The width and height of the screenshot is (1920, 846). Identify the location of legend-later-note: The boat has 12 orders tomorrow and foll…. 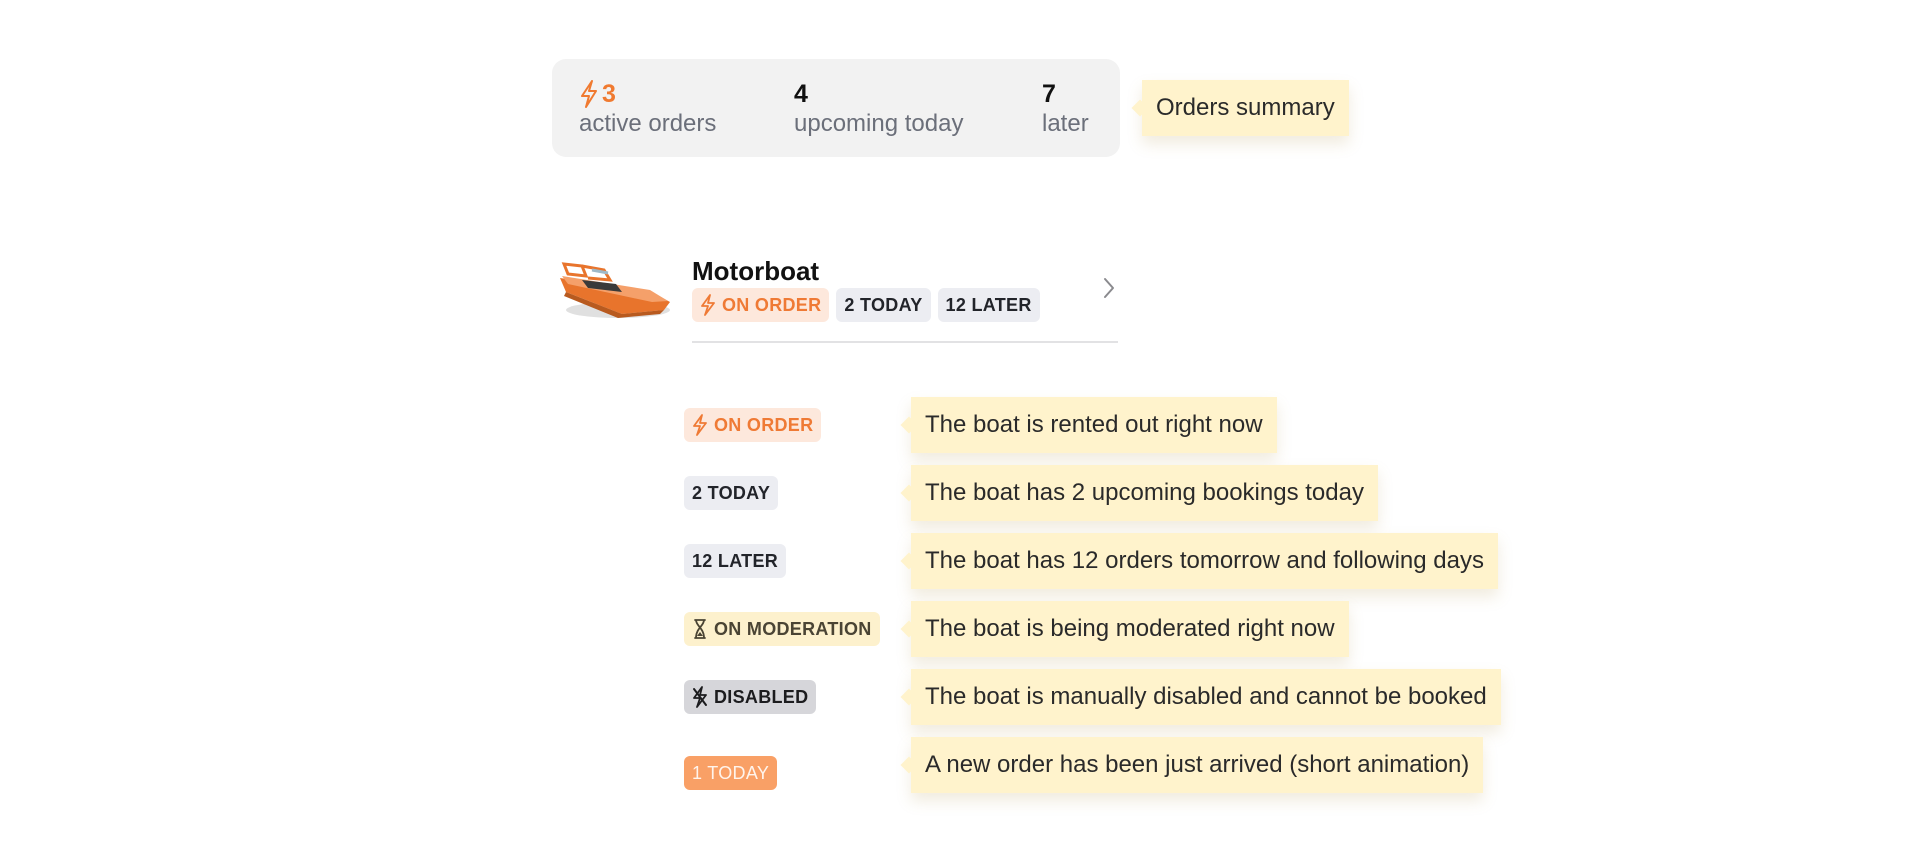
(1204, 561).